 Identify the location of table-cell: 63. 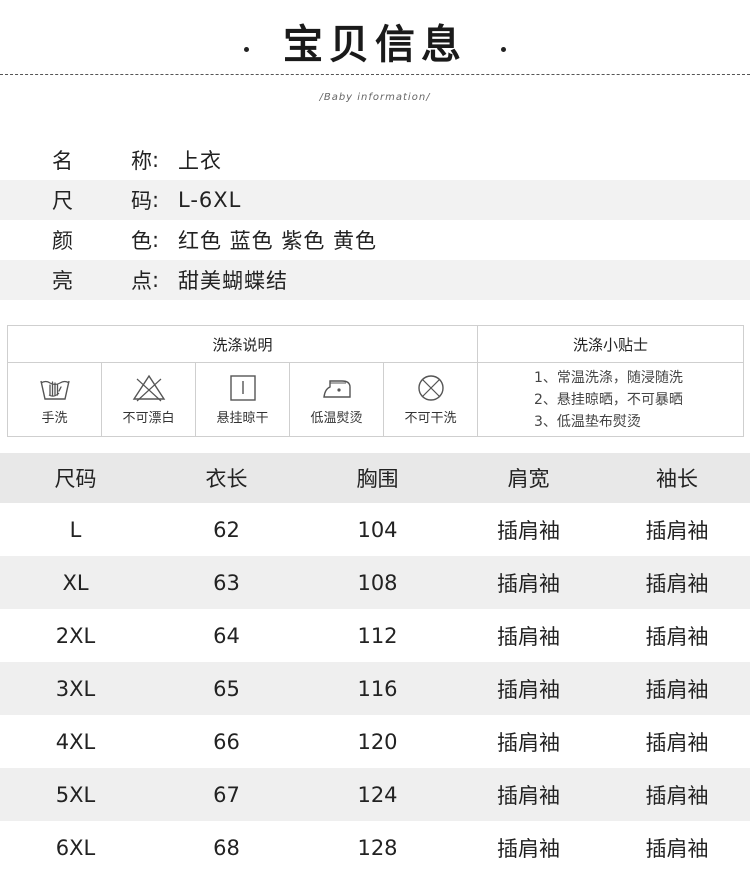
(226, 582).